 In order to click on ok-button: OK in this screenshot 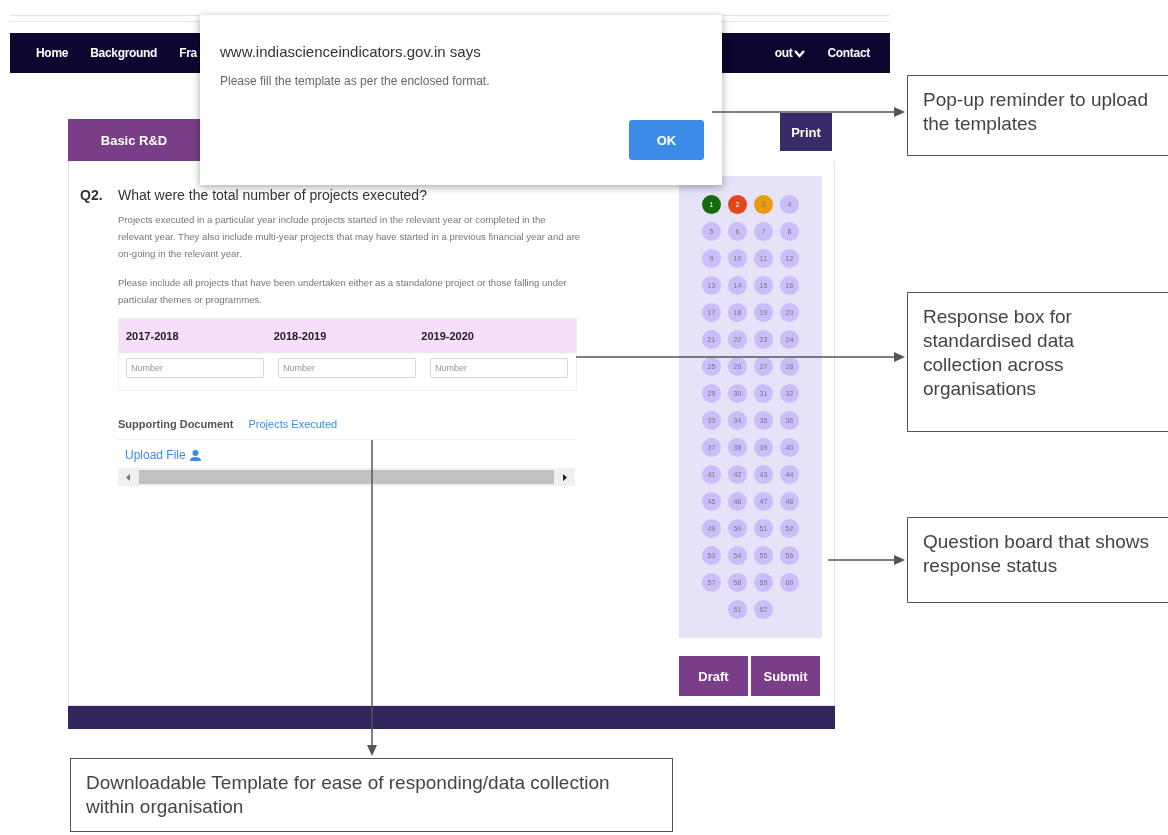, I will do `click(666, 140)`.